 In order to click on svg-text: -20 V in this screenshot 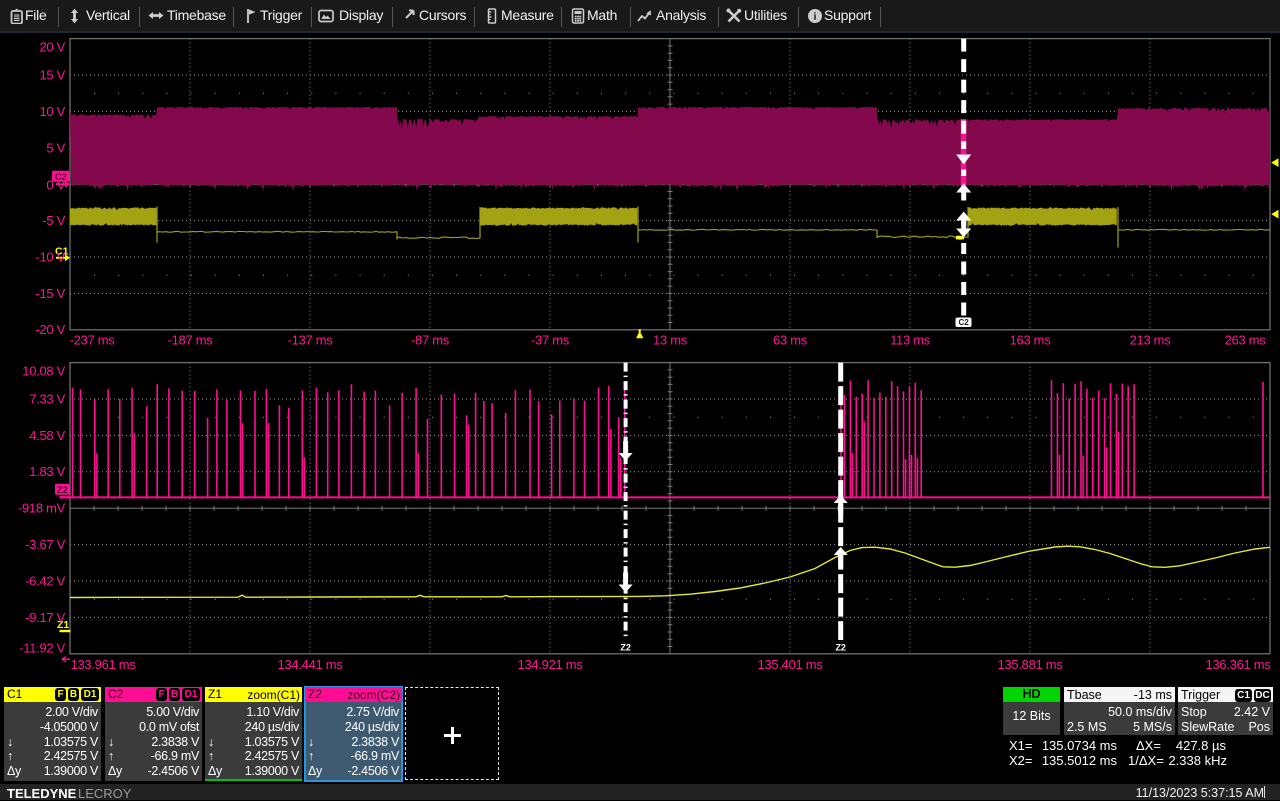, I will do `click(50, 329)`.